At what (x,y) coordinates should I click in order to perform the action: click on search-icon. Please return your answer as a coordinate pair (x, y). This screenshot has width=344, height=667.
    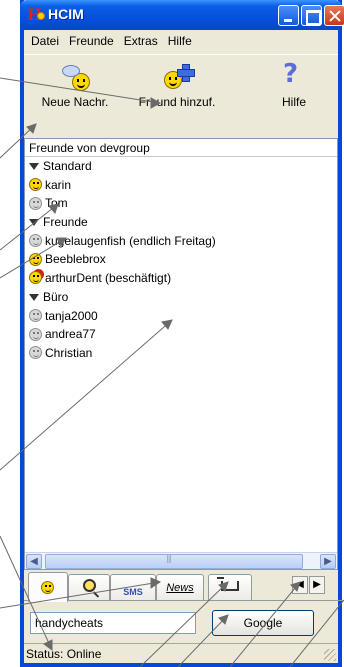
    Looking at the image, I should click on (89, 585).